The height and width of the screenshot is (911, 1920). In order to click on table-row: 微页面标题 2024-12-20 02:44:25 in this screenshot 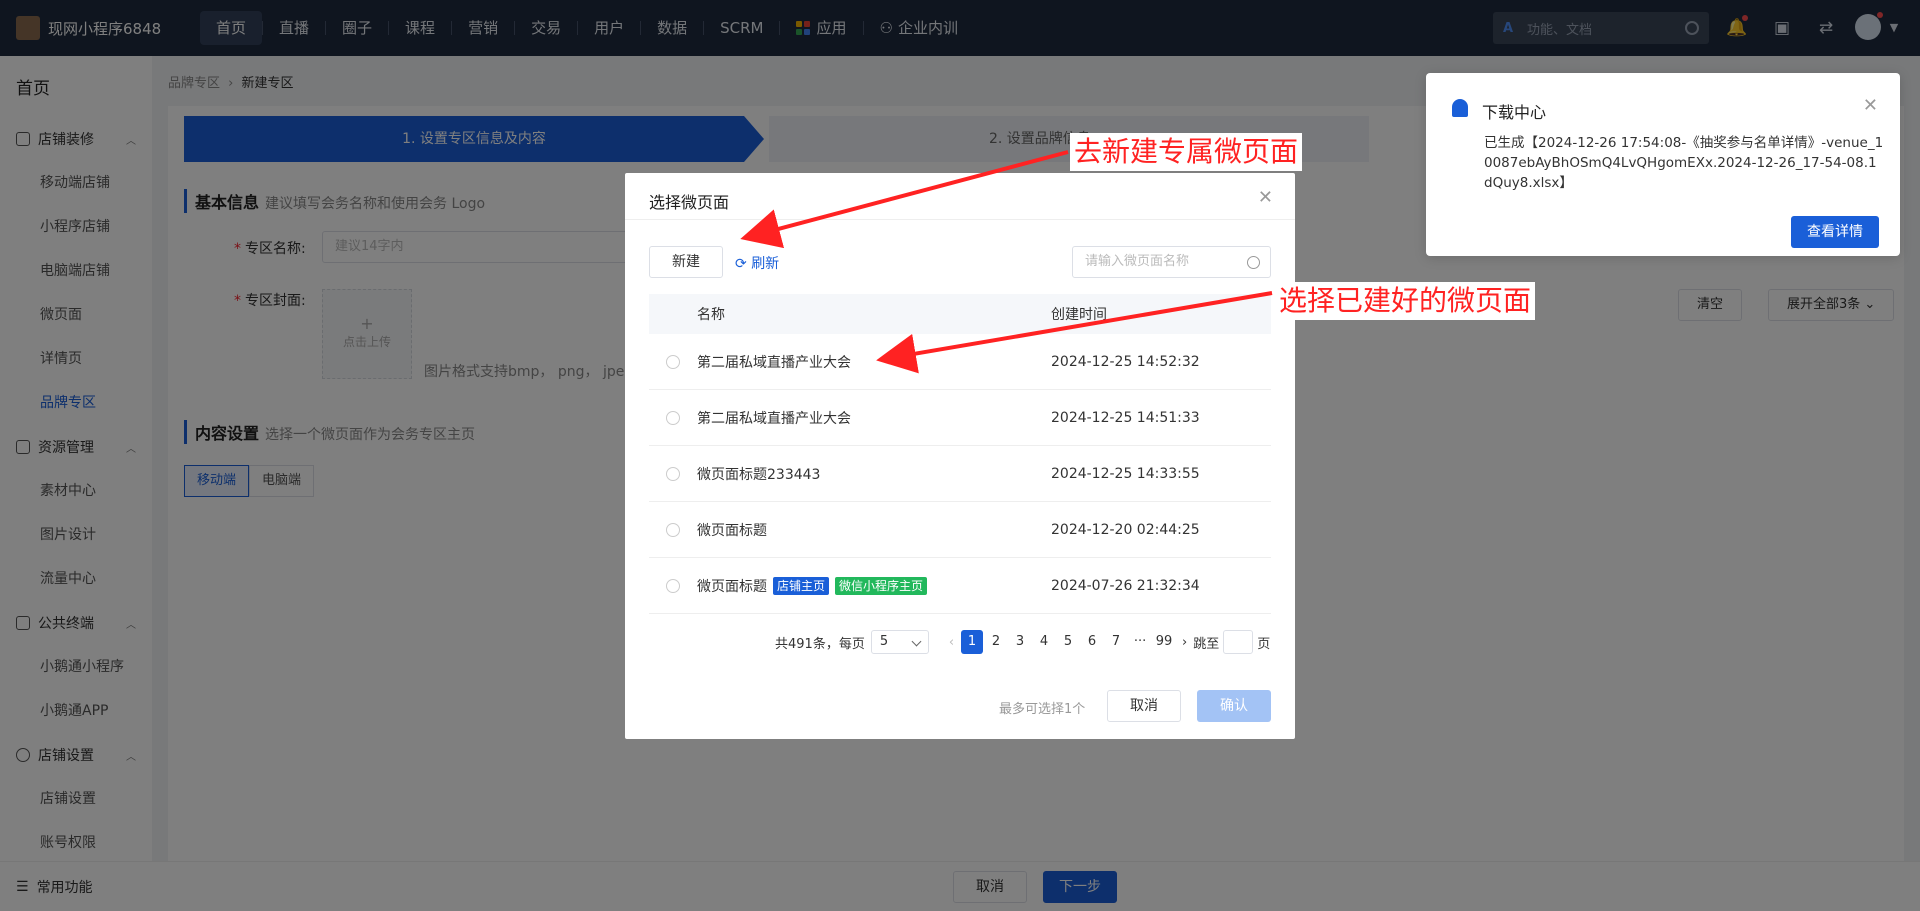, I will do `click(960, 530)`.